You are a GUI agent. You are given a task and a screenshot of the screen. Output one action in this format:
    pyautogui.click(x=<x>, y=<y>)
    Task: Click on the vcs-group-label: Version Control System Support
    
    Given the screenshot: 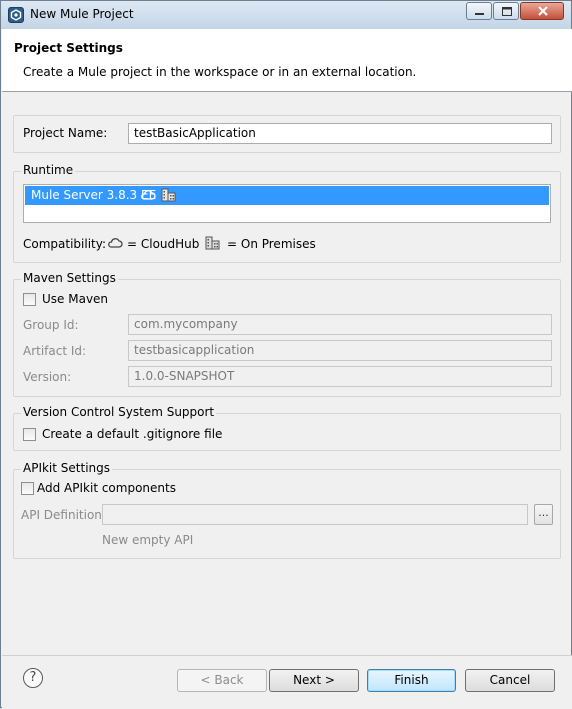 What is the action you would take?
    pyautogui.click(x=119, y=412)
    